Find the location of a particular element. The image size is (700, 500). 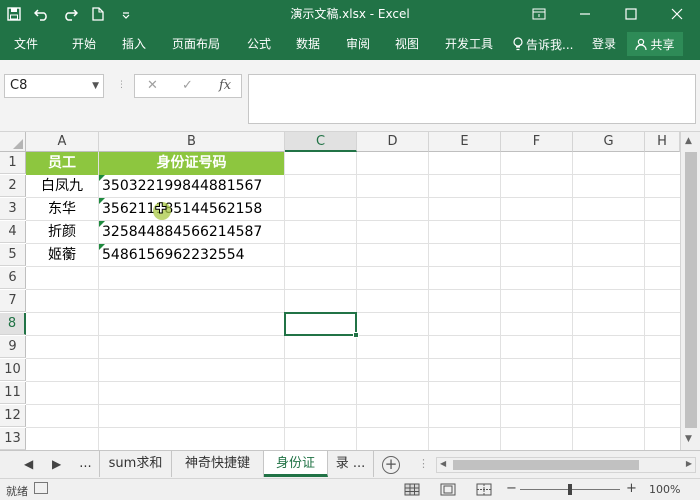

cell-b5: 5486156962232554 is located at coordinates (173, 255).